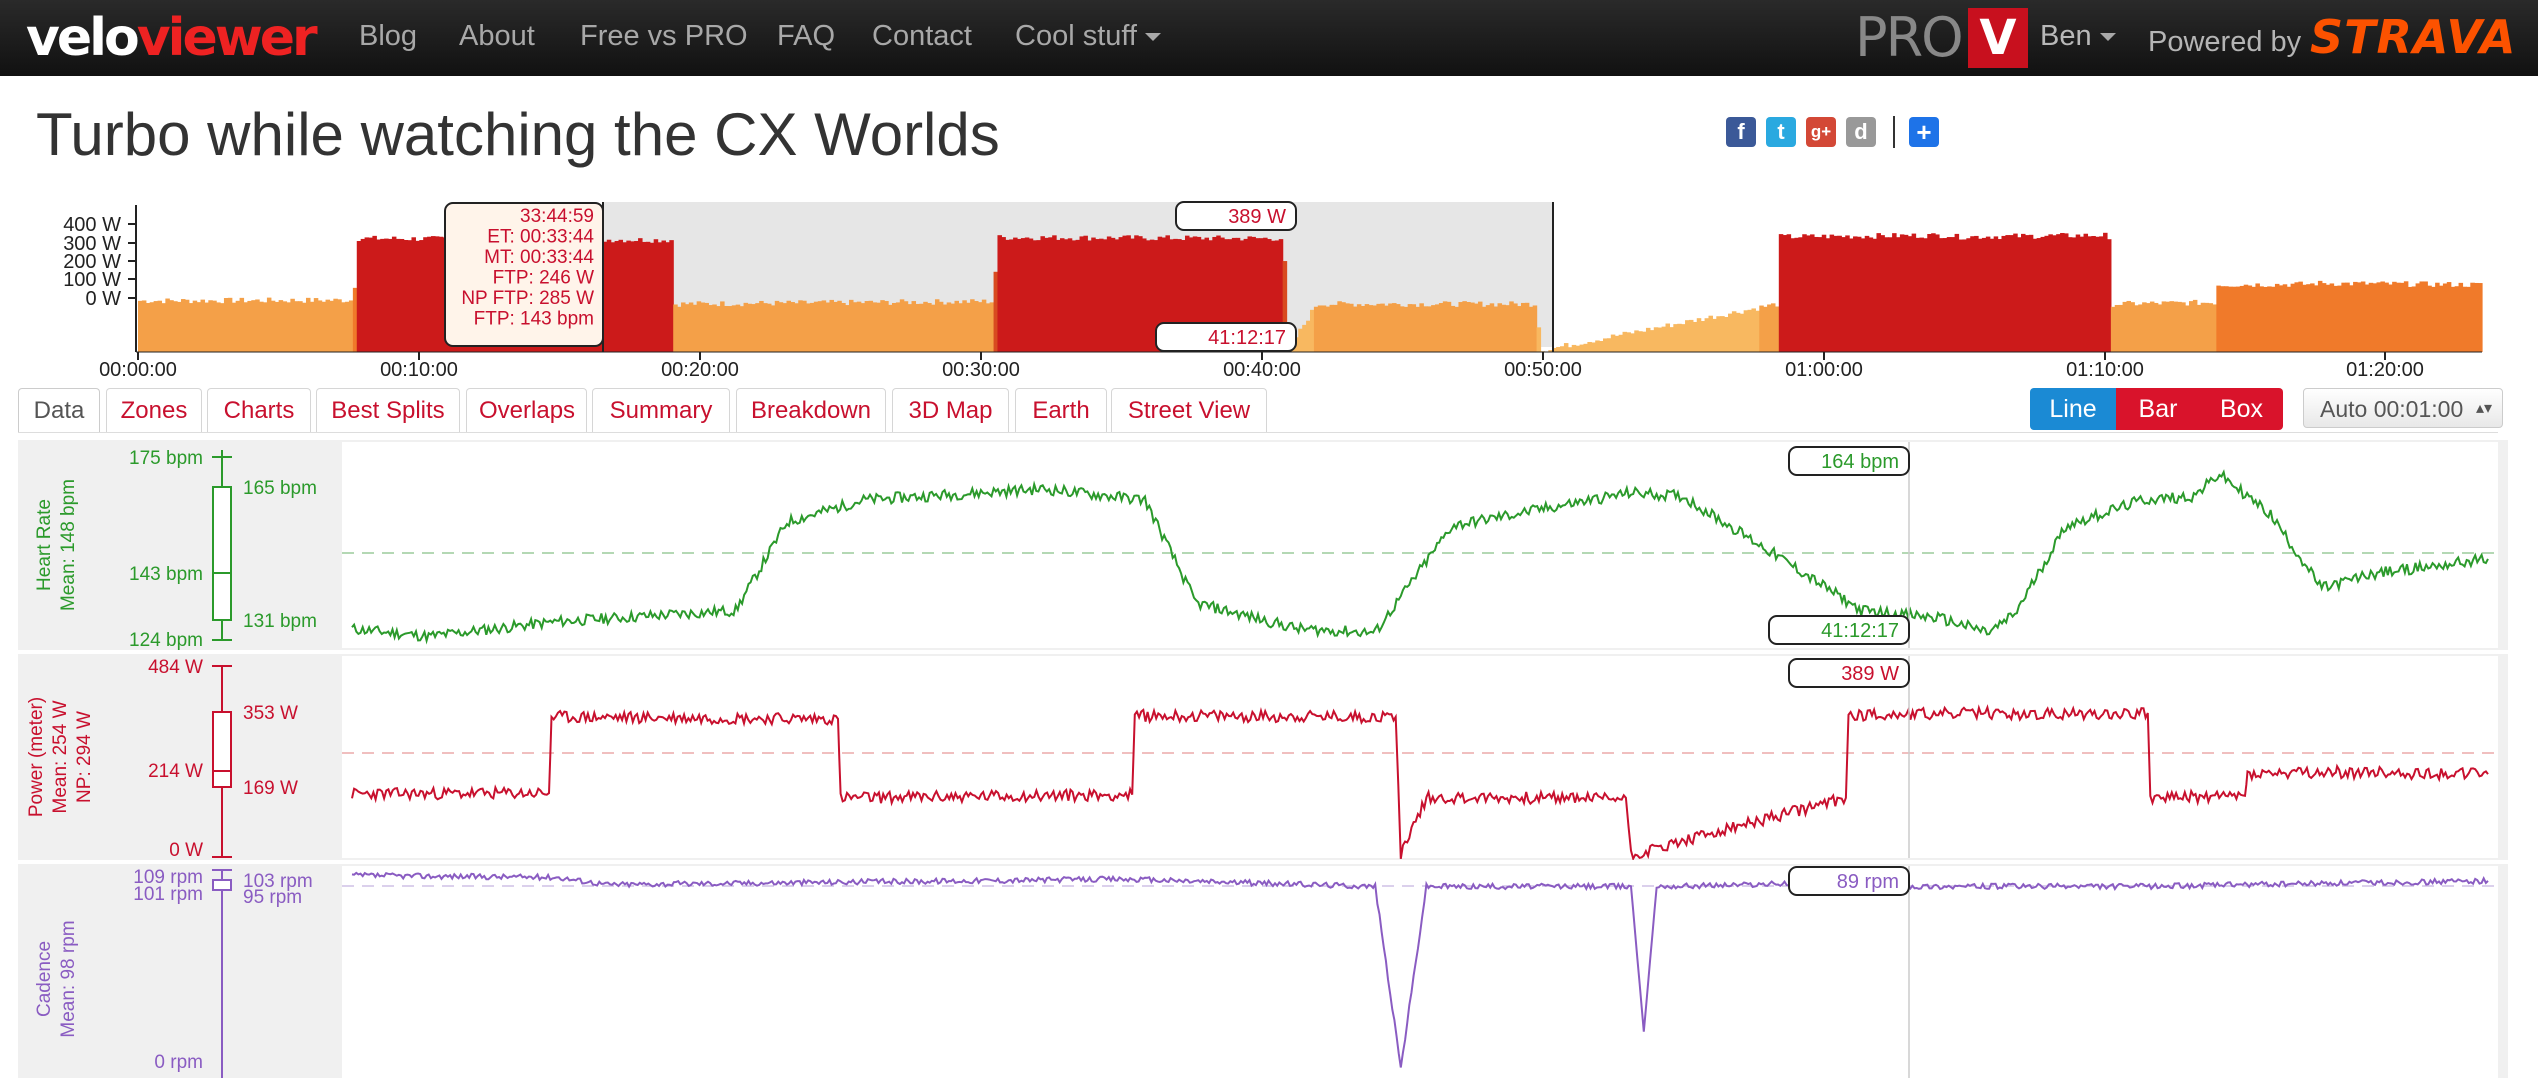 The image size is (2538, 1078). What do you see at coordinates (259, 410) in the screenshot?
I see `tab-charts: Charts` at bounding box center [259, 410].